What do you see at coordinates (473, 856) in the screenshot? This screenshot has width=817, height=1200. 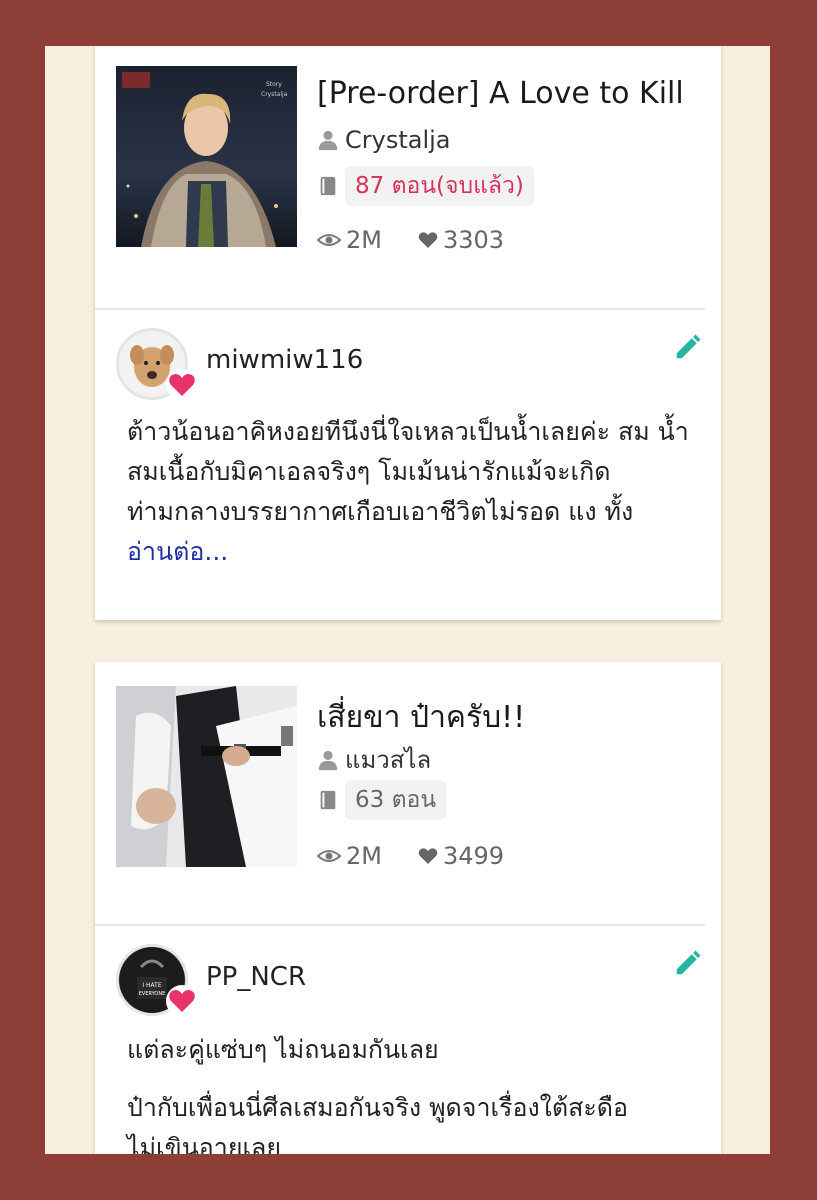 I see `likes-count: 3499` at bounding box center [473, 856].